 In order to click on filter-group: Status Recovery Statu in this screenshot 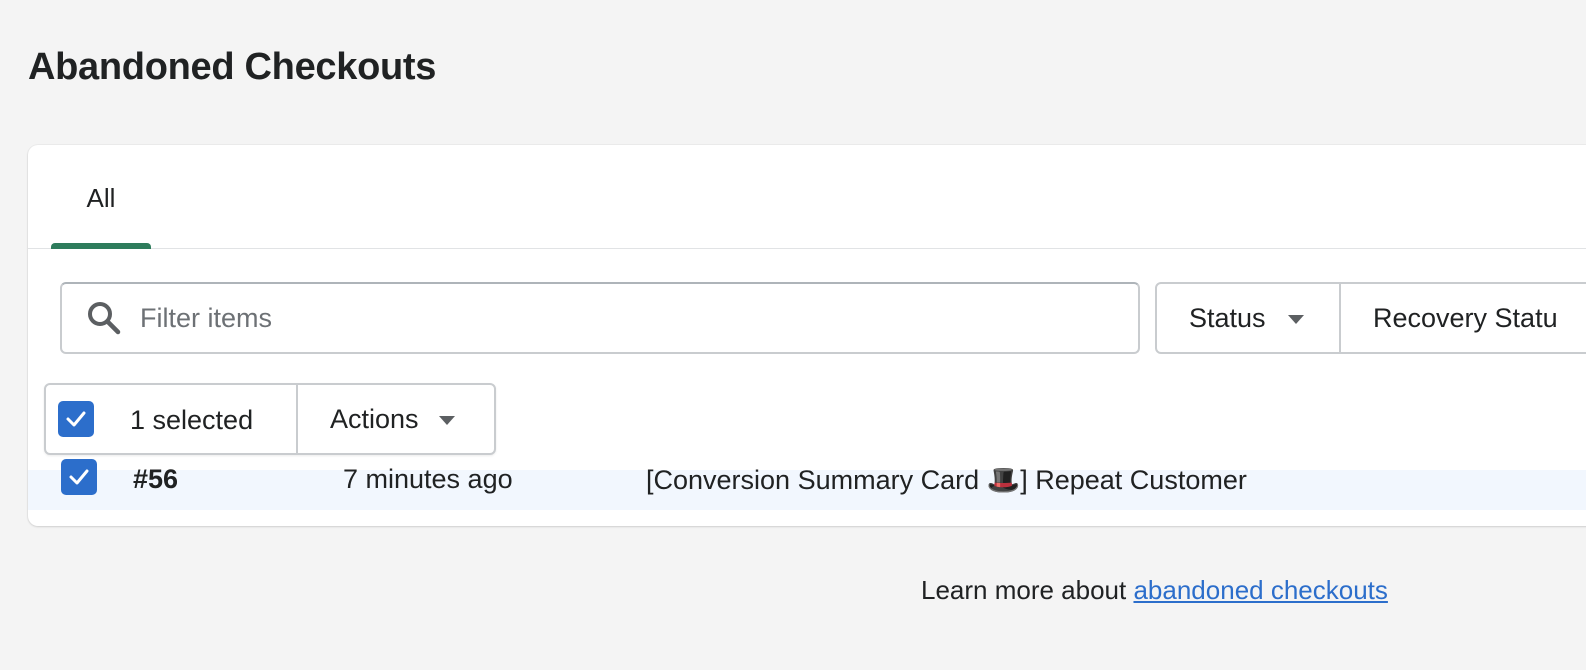, I will do `click(1370, 318)`.